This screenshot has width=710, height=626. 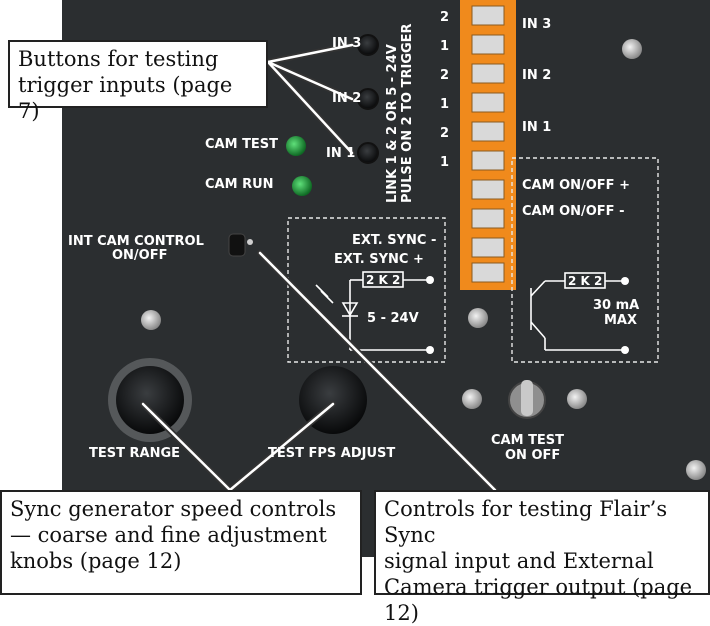 I want to click on test-range-label: TEST RANGE, so click(x=135, y=453).